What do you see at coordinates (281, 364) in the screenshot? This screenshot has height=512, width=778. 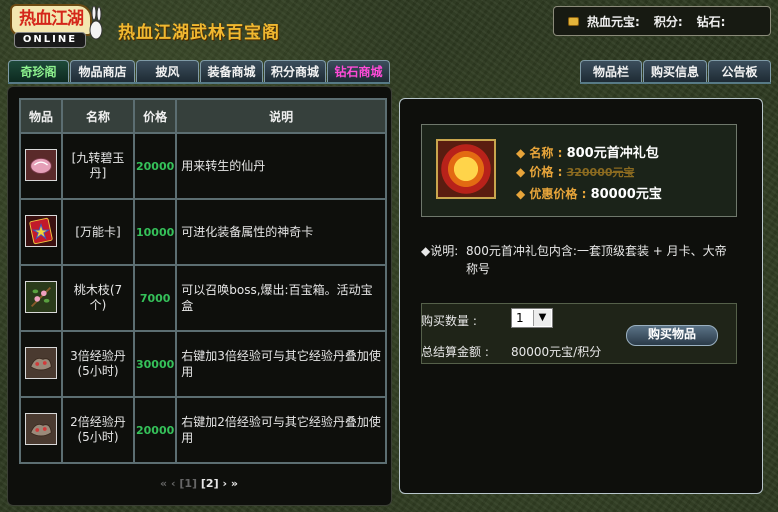 I see `item-desc: 右键加3倍经验可与其它经验丹叠加使用` at bounding box center [281, 364].